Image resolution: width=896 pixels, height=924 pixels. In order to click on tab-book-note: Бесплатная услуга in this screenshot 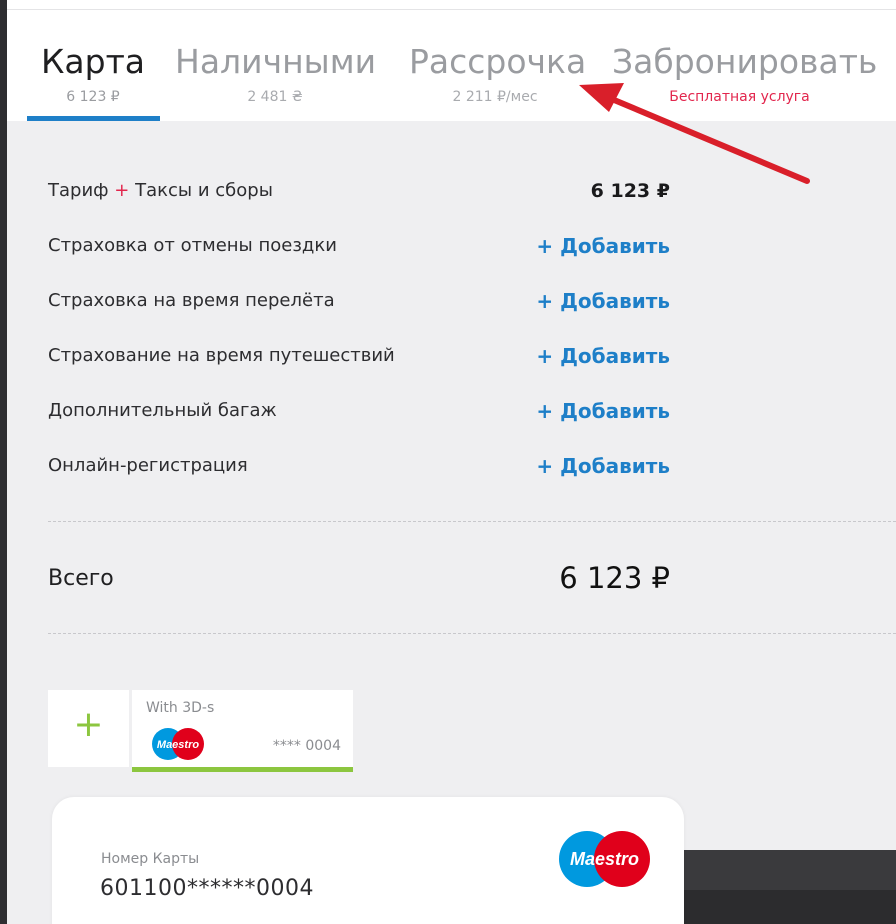, I will do `click(739, 97)`.